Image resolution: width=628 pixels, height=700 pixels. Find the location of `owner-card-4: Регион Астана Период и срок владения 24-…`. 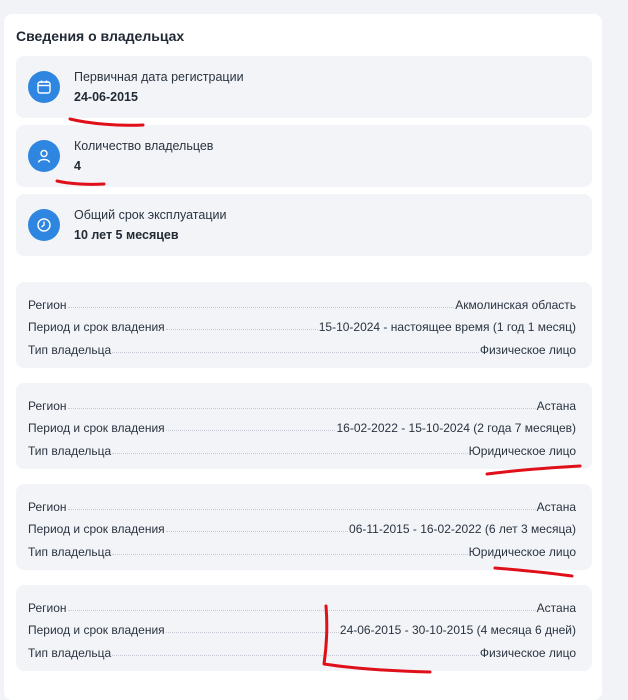

owner-card-4: Регион Астана Период и срок владения 24-… is located at coordinates (304, 628).